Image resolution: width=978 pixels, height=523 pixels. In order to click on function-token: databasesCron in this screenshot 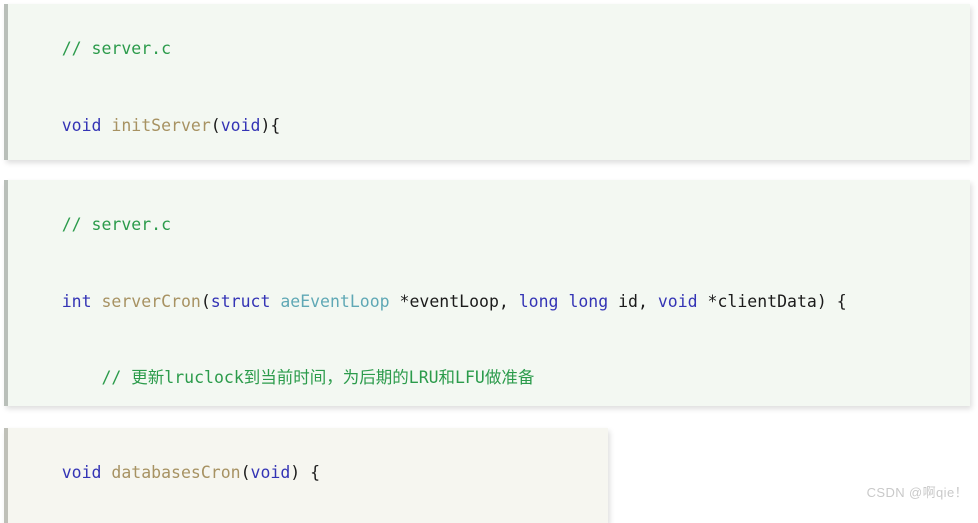, I will do `click(171, 473)`.